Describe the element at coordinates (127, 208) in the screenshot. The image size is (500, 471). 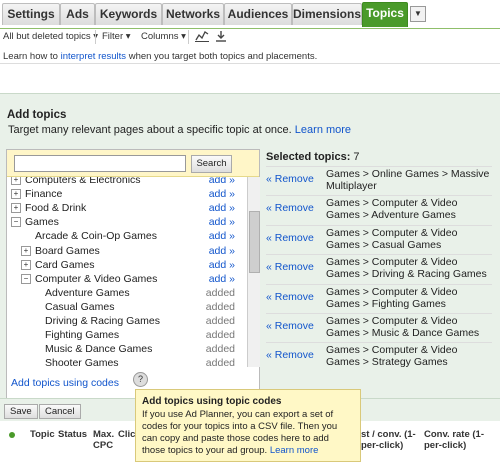
I see `tree-row: + Food & Drink add »` at that location.